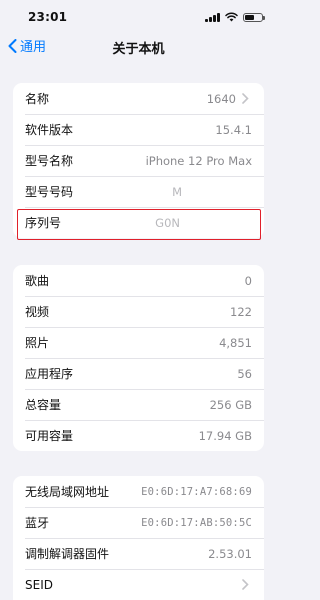  Describe the element at coordinates (49, 436) in the screenshot. I see `row-label: 可用容量` at that location.